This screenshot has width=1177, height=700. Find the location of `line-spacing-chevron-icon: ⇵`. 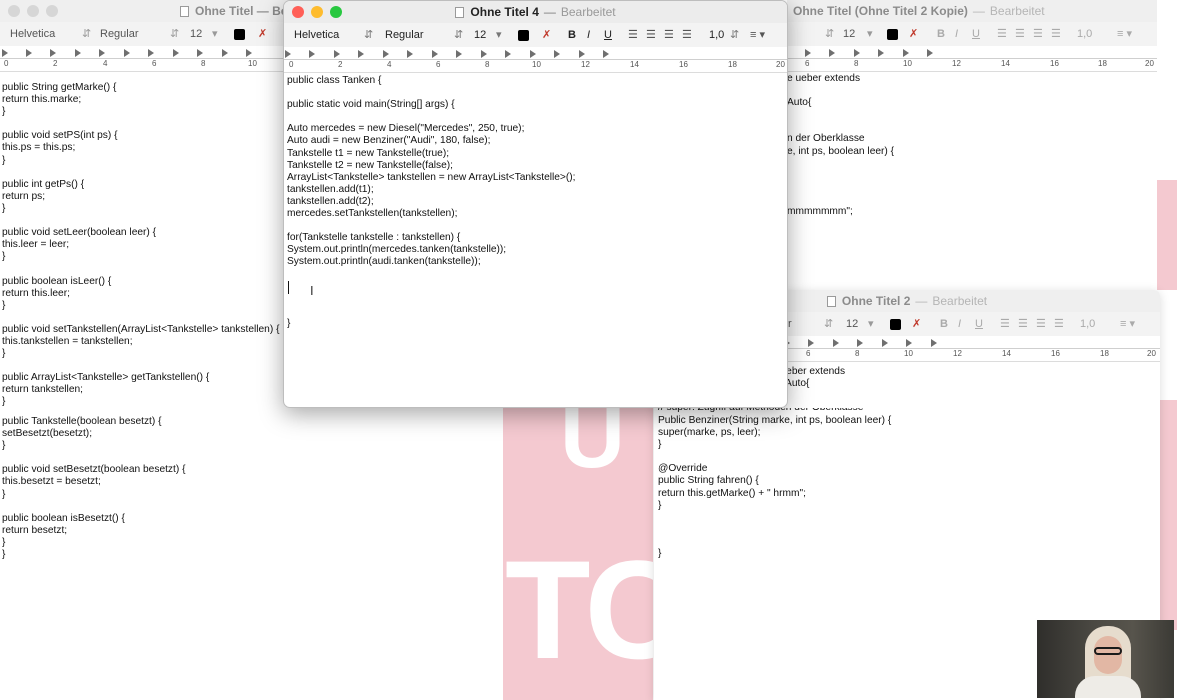

line-spacing-chevron-icon: ⇵ is located at coordinates (734, 35).